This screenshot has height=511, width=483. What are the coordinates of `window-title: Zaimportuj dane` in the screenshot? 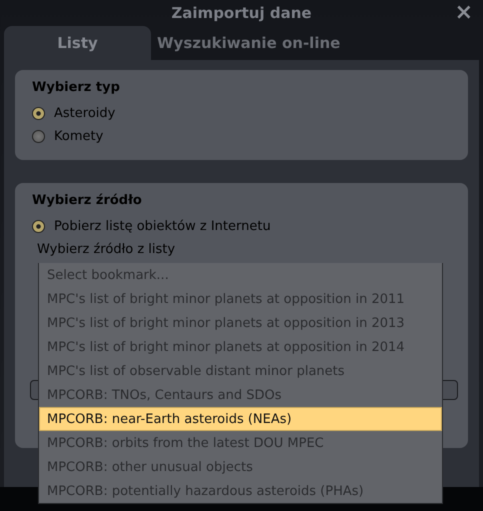 It's located at (241, 13).